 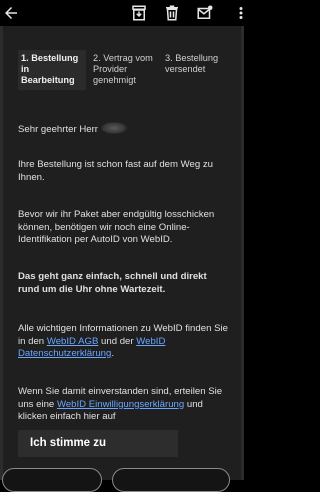 I want to click on bottom-action-left, so click(x=52, y=480).